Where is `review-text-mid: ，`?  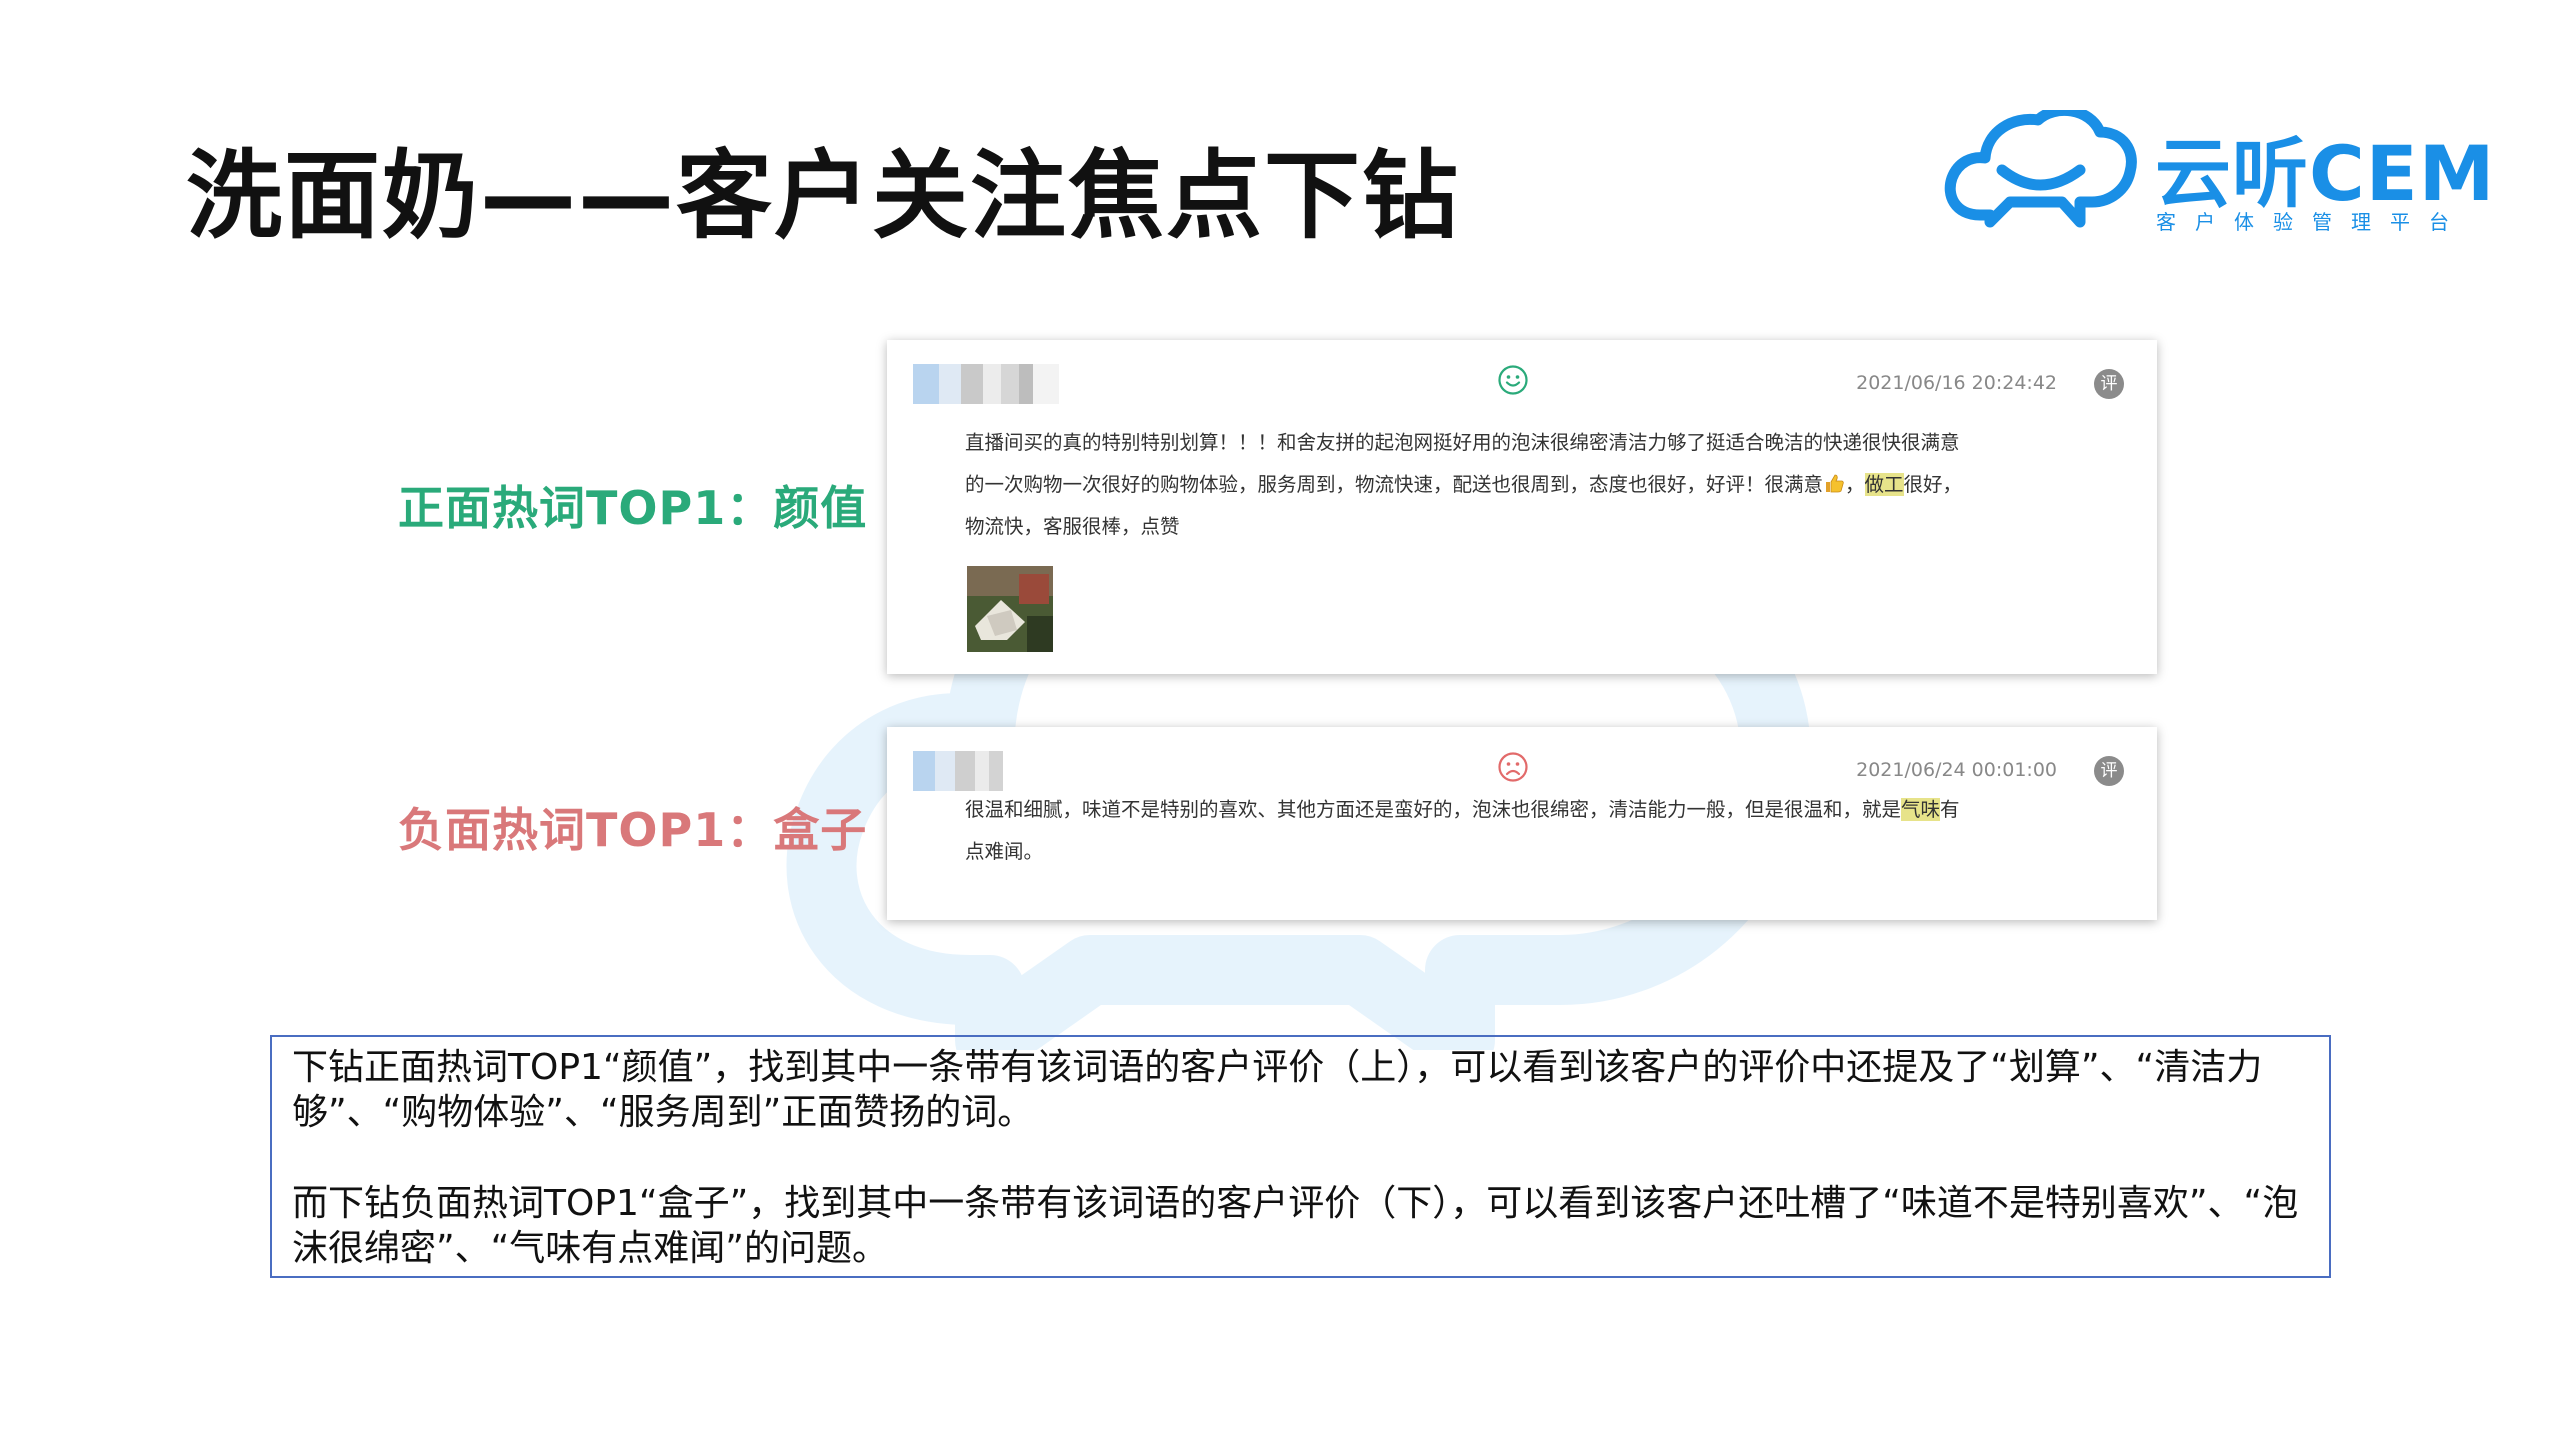
review-text-mid: ， is located at coordinates (1855, 484).